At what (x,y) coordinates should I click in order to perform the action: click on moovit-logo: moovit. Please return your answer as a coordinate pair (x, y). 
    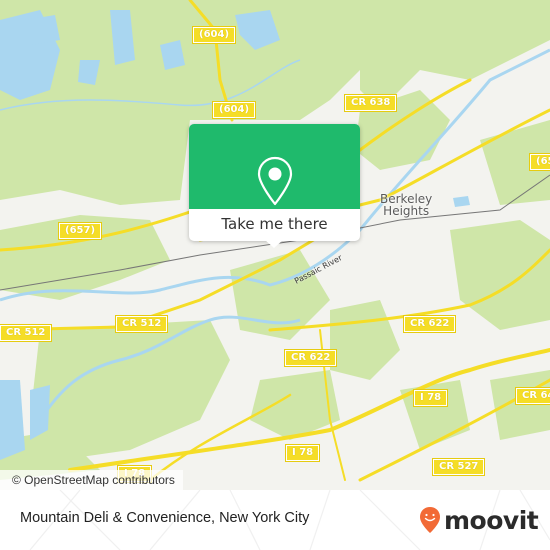
    Looking at the image, I should click on (479, 520).